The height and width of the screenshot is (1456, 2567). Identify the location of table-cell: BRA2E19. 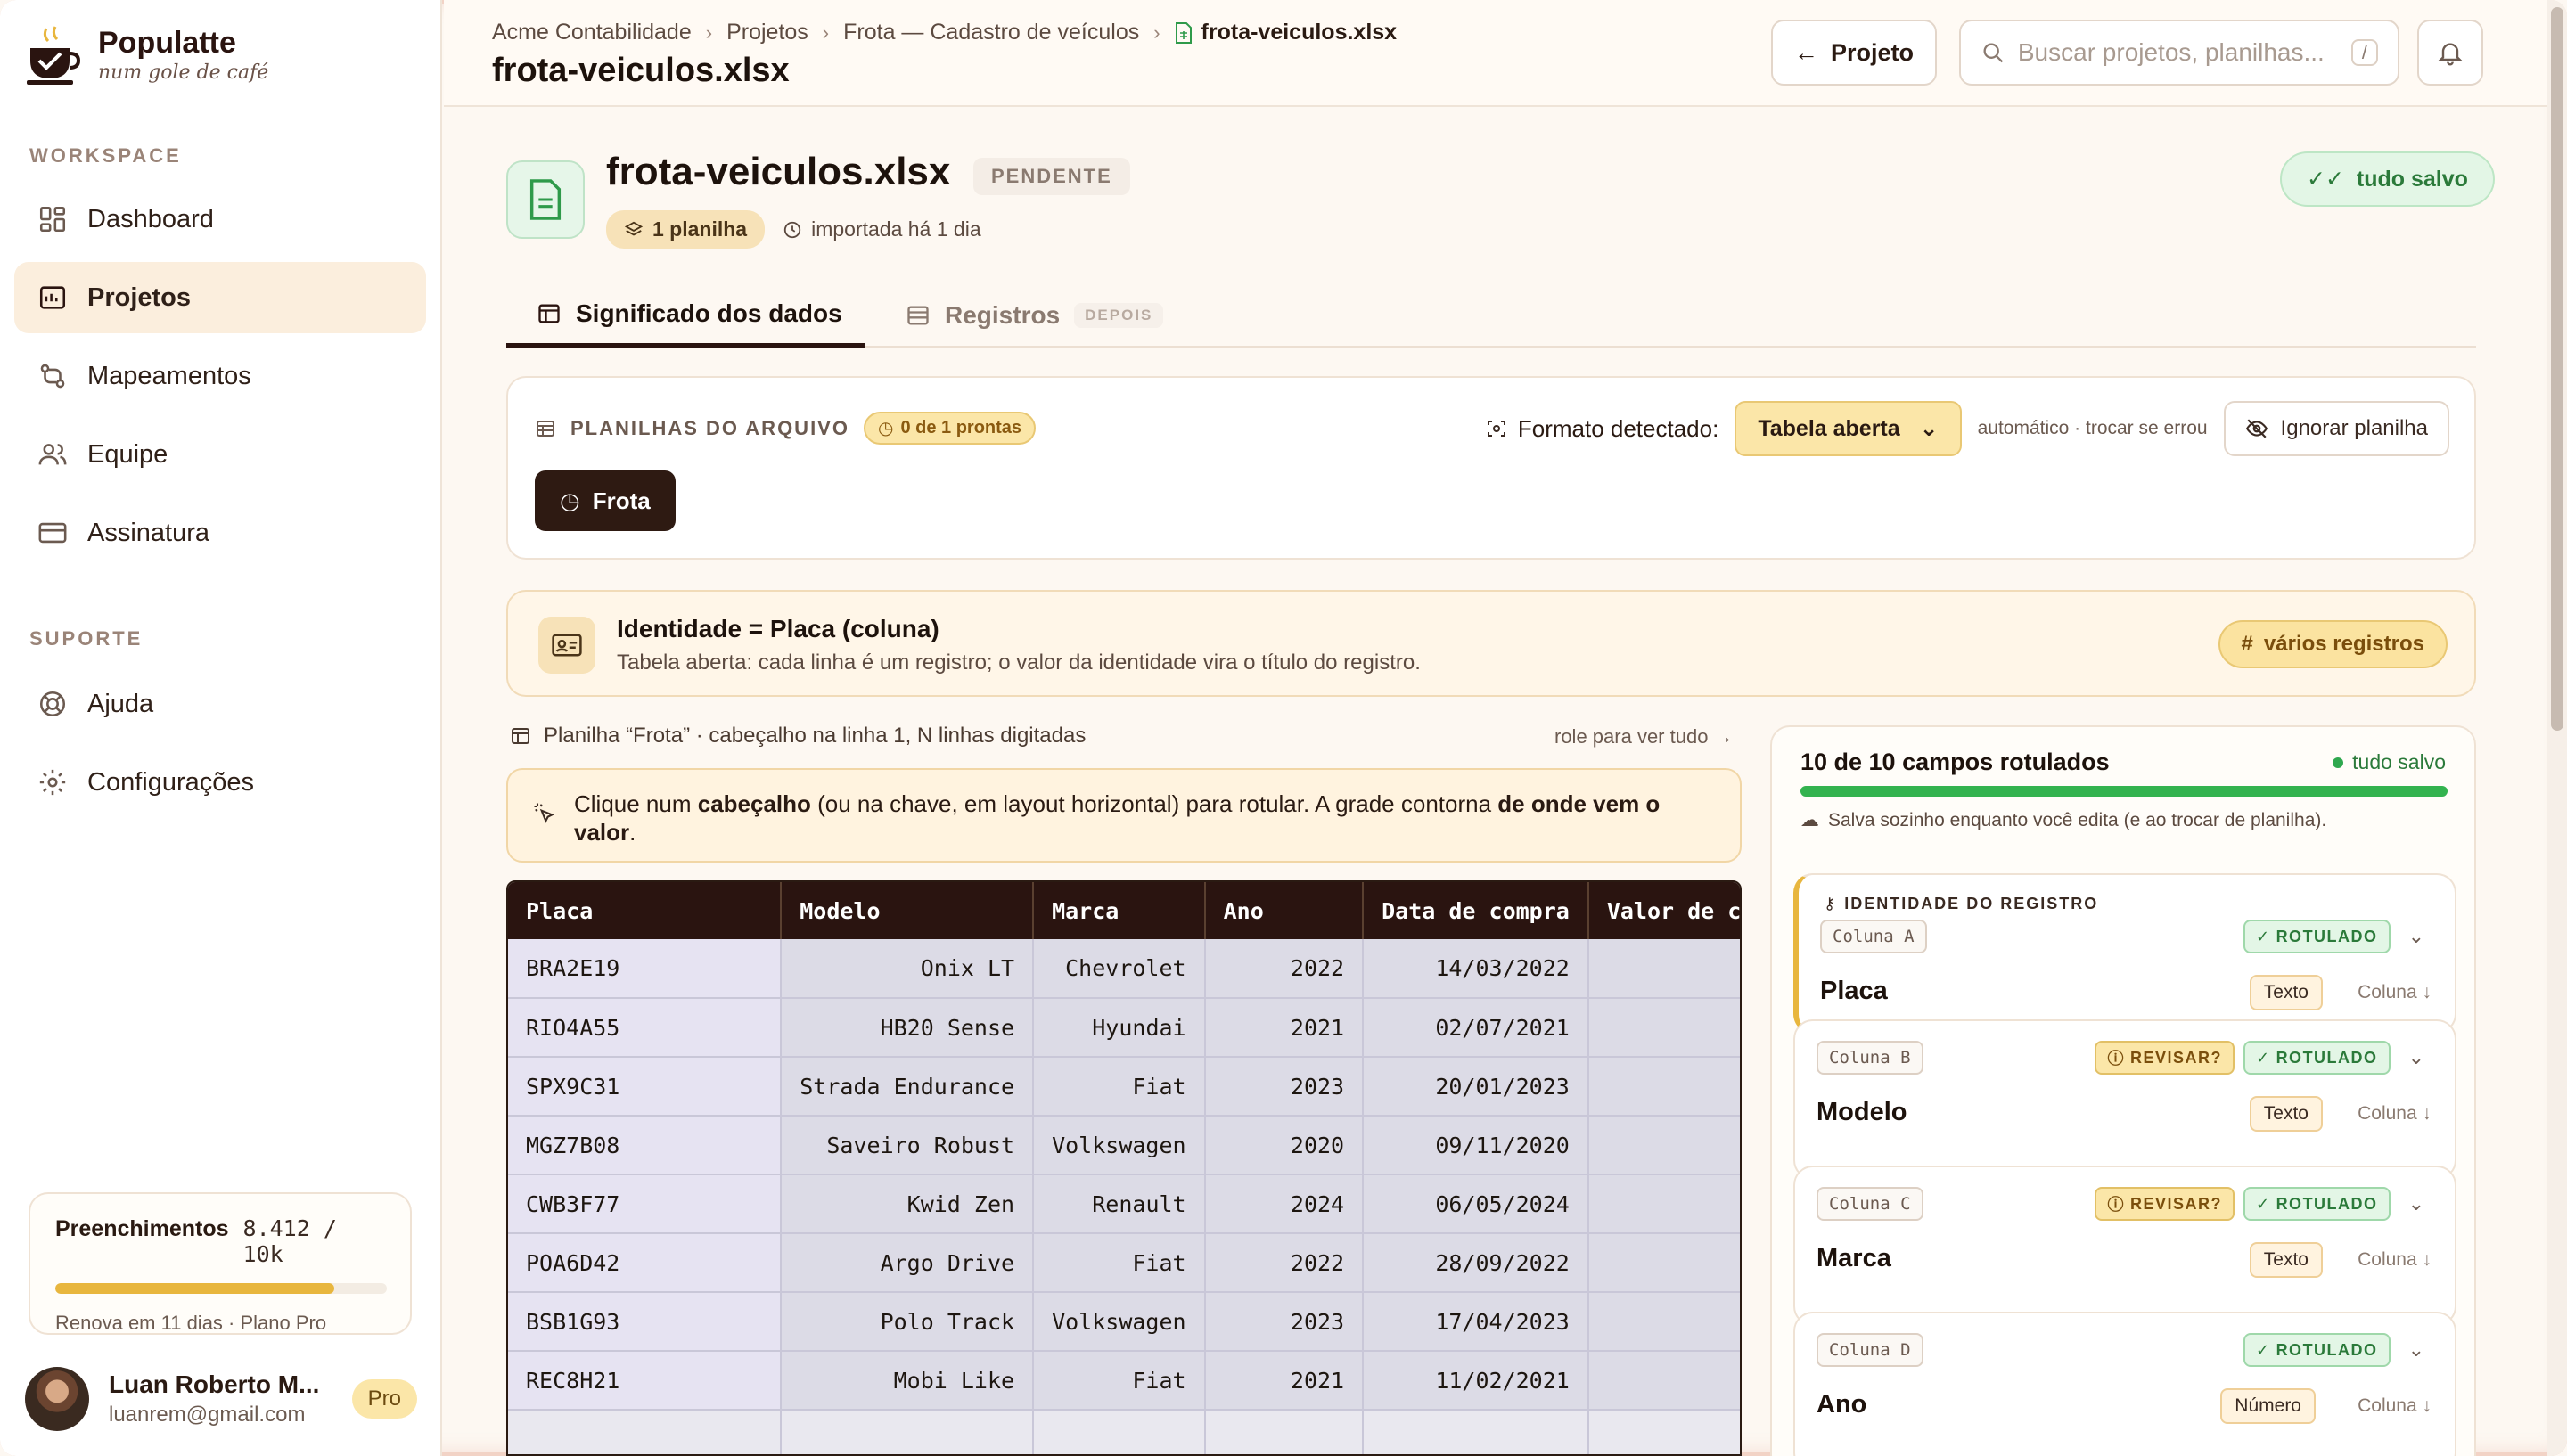
(646, 969).